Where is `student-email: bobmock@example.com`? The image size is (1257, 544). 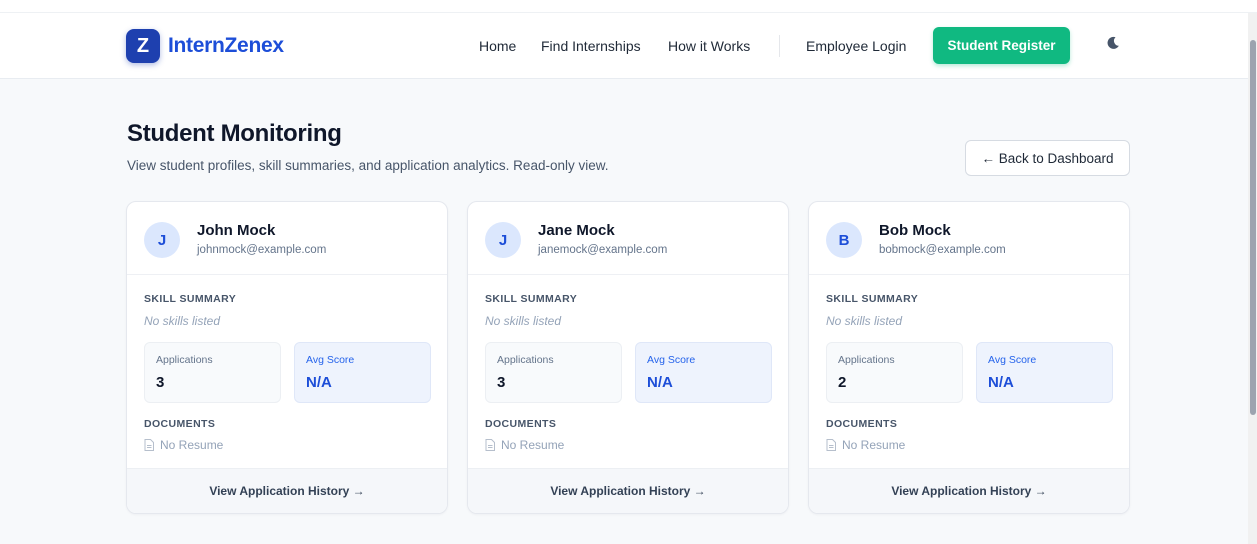
student-email: bobmock@example.com is located at coordinates (942, 250).